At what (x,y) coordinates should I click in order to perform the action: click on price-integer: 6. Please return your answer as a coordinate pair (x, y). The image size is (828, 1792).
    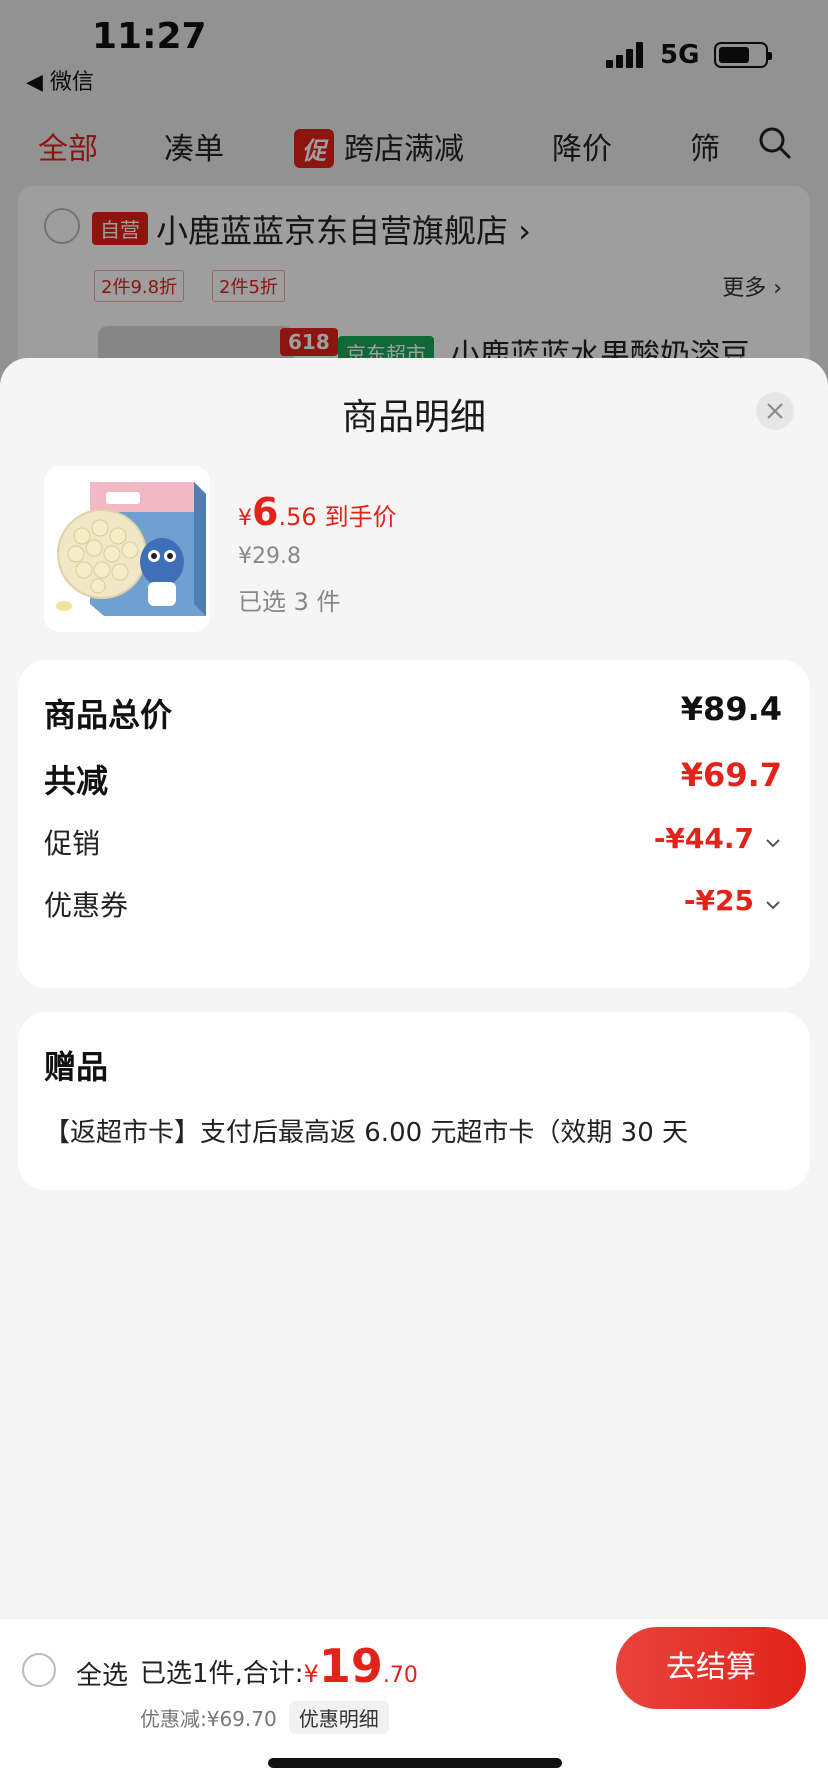
    Looking at the image, I should click on (265, 512).